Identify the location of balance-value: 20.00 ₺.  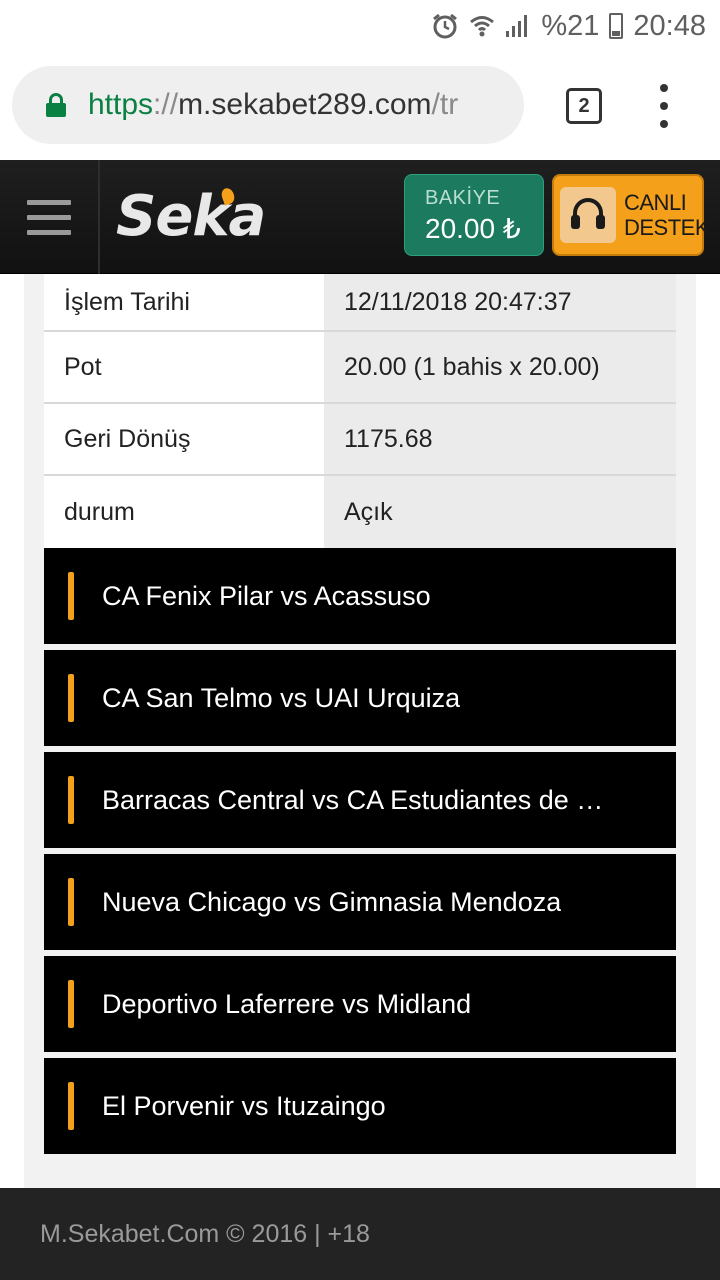
(473, 228).